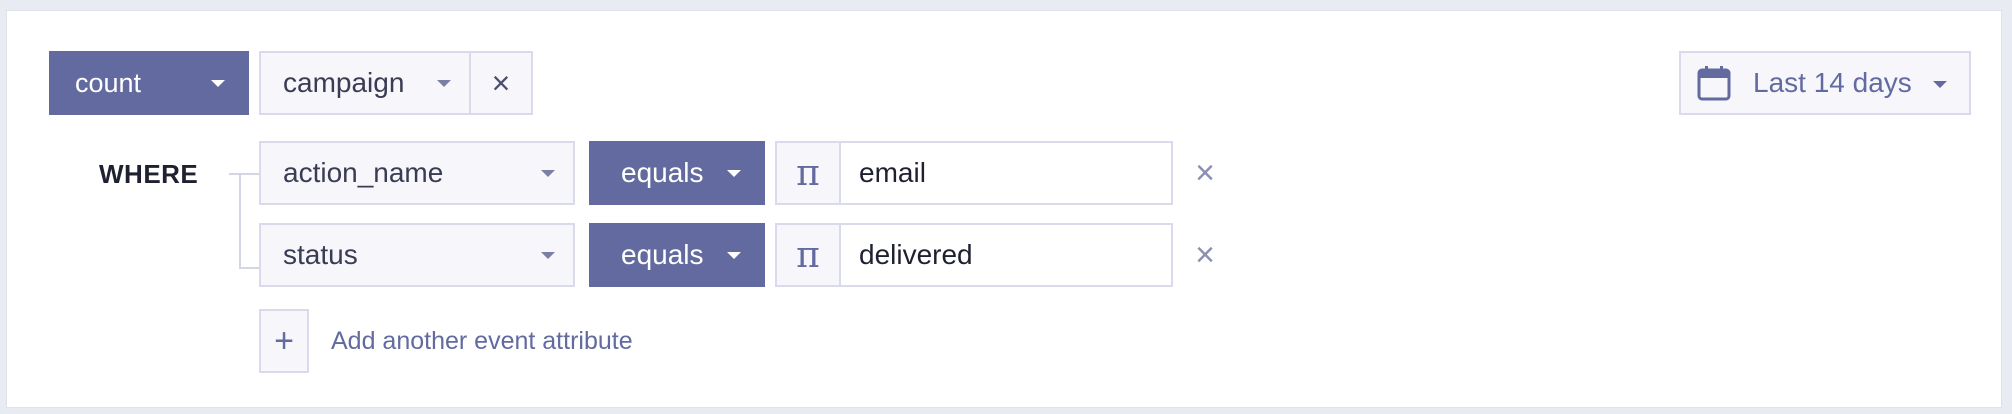  Describe the element at coordinates (482, 341) in the screenshot. I see `add-attribute-link: Add another event attribute` at that location.